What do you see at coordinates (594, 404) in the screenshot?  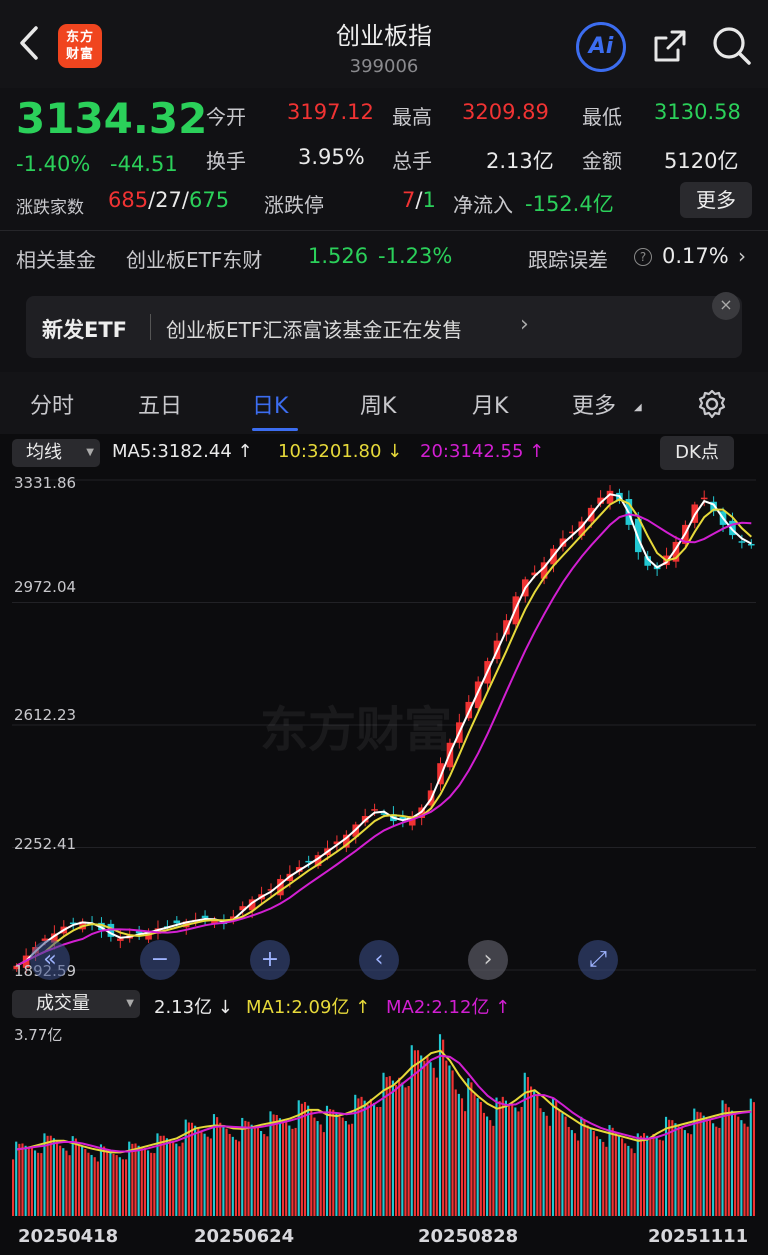 I see `tab-more: 更多` at bounding box center [594, 404].